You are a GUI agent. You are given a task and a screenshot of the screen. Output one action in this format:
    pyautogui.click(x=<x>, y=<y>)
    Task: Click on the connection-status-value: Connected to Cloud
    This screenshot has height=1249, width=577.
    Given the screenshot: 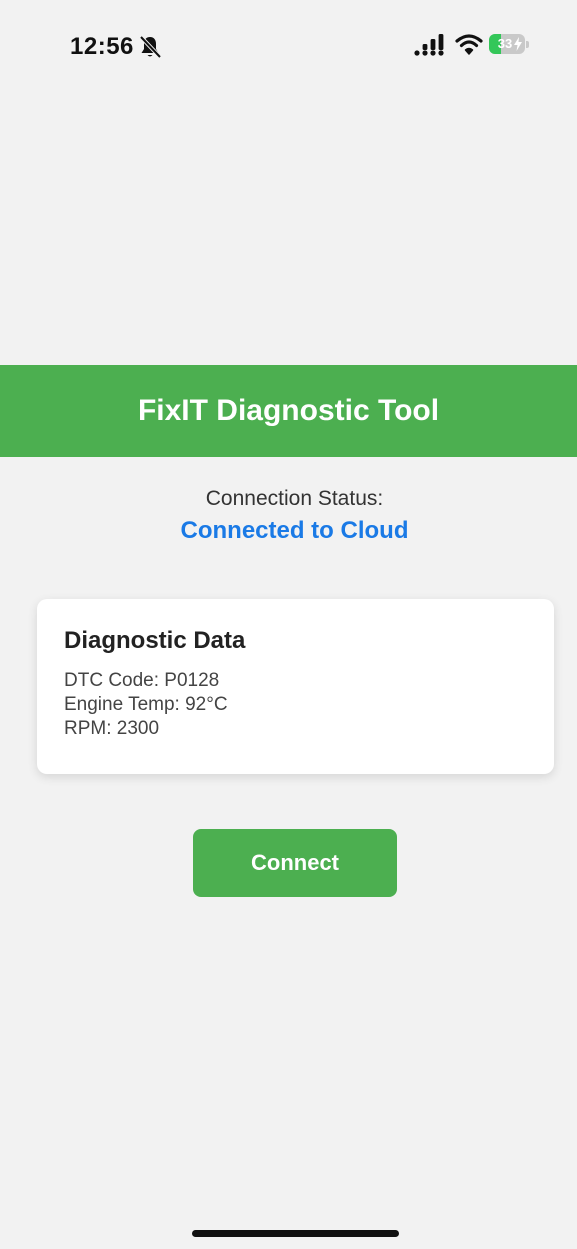 What is the action you would take?
    pyautogui.click(x=294, y=530)
    